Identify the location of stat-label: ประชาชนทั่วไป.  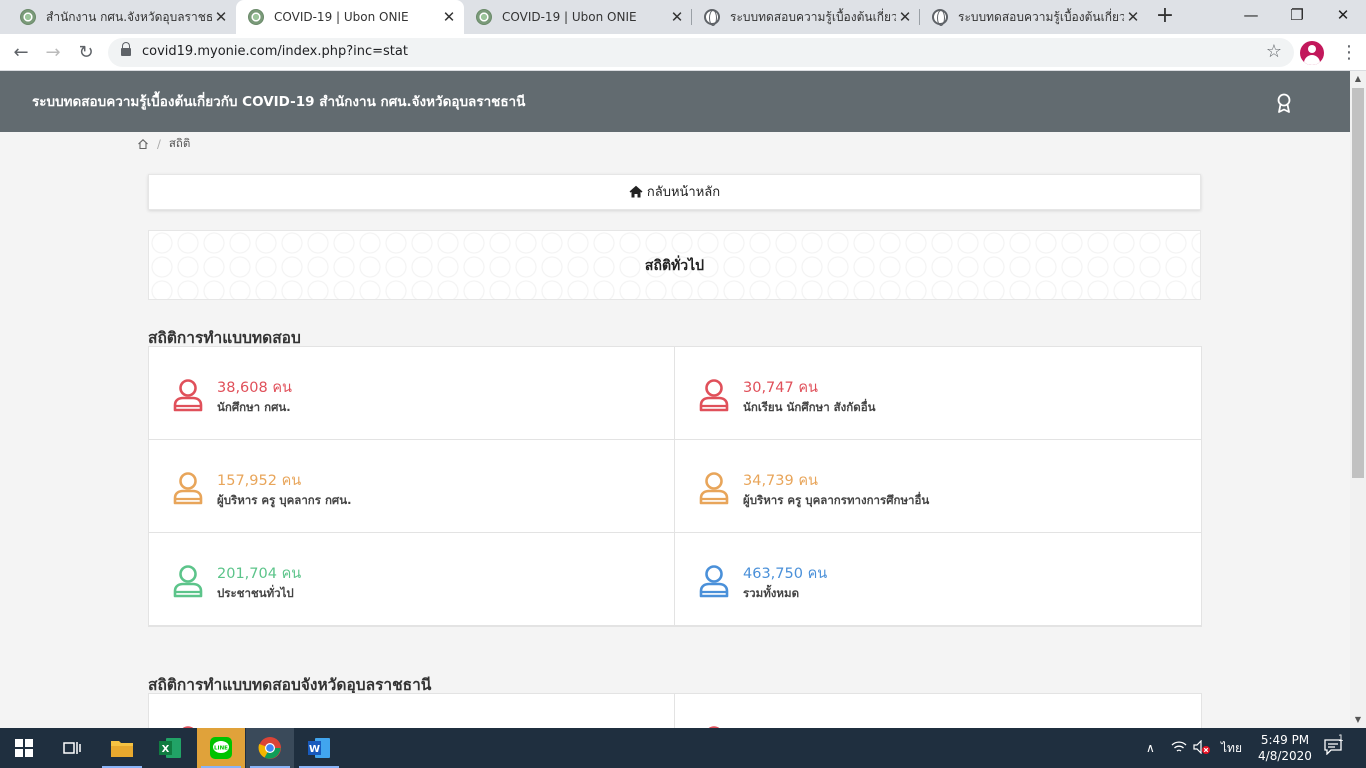
(255, 593).